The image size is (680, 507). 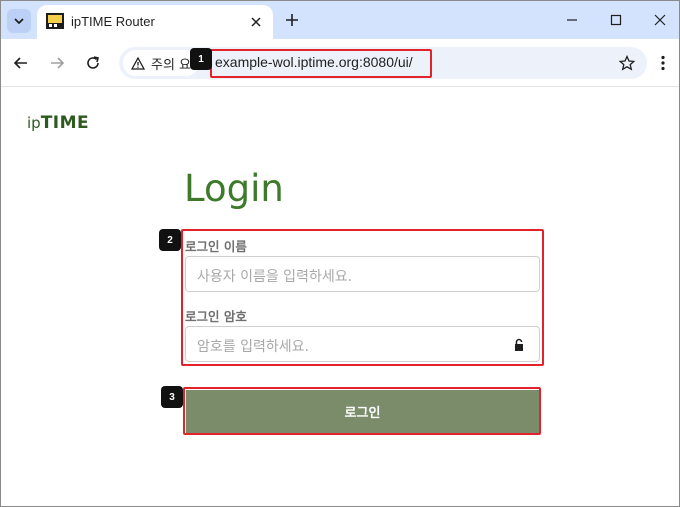 I want to click on tab-title: ipTIME Router, so click(x=113, y=21).